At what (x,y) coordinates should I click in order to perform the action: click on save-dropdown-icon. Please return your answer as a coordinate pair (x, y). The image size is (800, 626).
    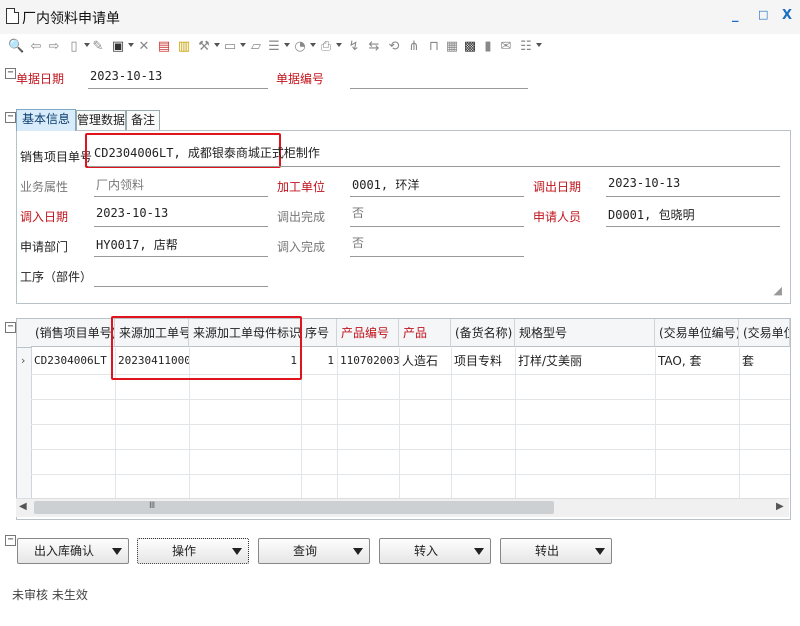
    Looking at the image, I should click on (131, 45).